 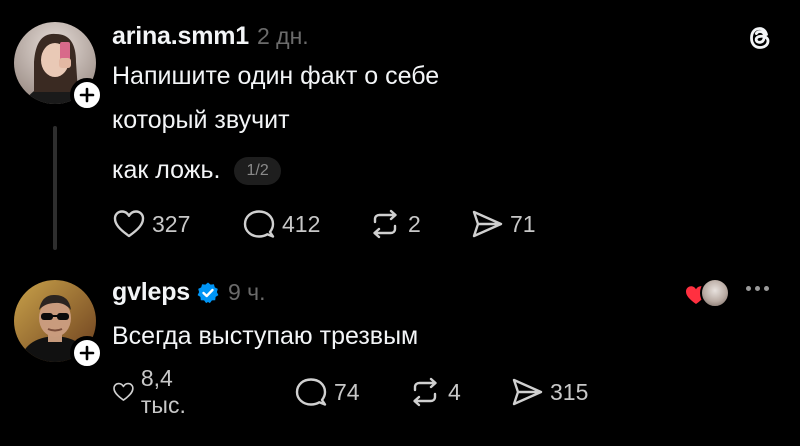 I want to click on share-button: 71, so click(x=503, y=224).